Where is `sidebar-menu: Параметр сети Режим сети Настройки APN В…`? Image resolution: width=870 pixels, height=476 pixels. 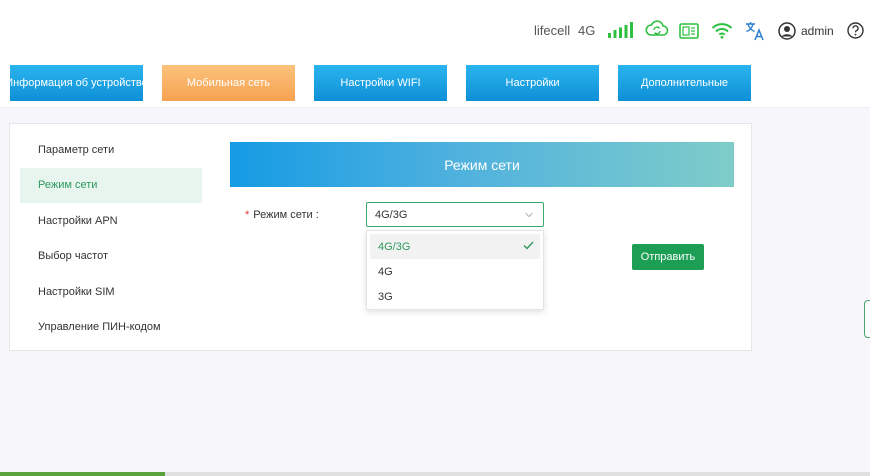
sidebar-menu: Параметр сети Режим сети Настройки APN В… is located at coordinates (111, 238).